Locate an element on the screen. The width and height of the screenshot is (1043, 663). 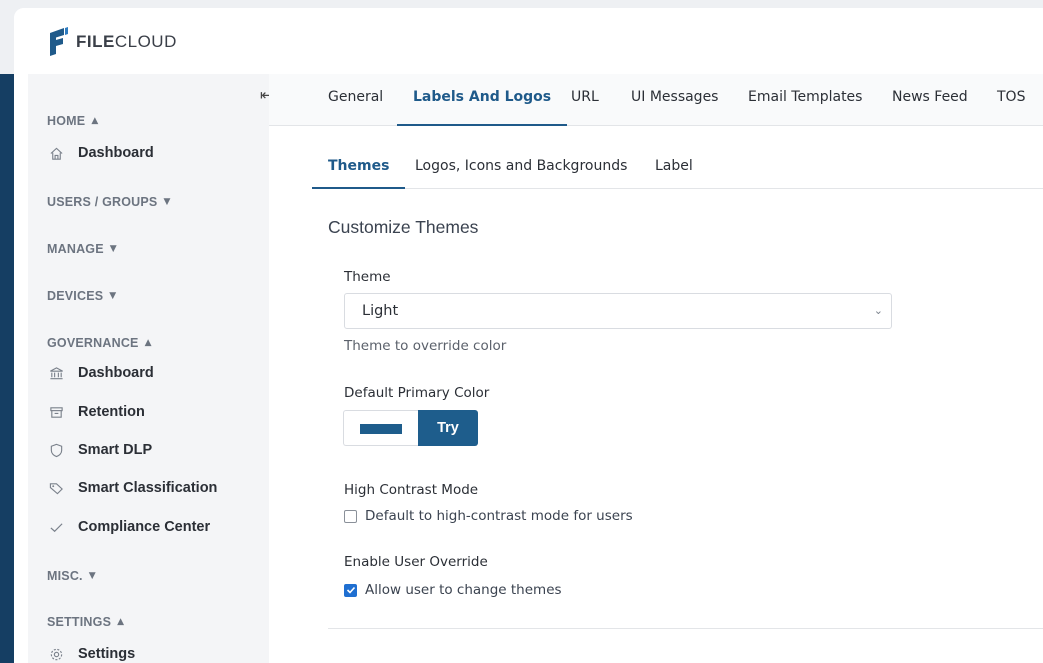
sidebar-section-governance: GOVERNANCE ▲ is located at coordinates (99, 343).